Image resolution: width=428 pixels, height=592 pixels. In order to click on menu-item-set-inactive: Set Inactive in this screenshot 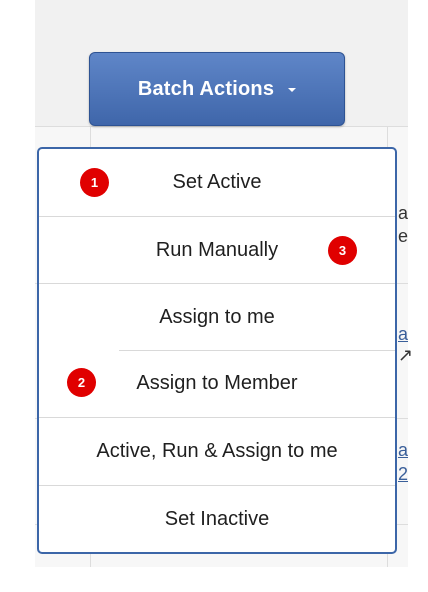, I will do `click(217, 518)`.